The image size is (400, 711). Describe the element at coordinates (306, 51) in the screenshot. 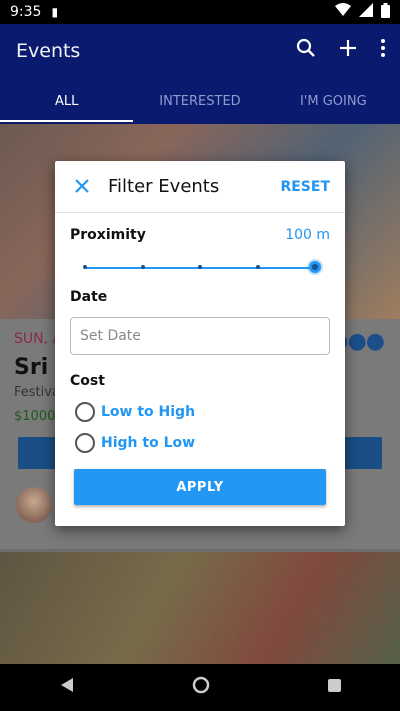

I see `search-icon` at that location.